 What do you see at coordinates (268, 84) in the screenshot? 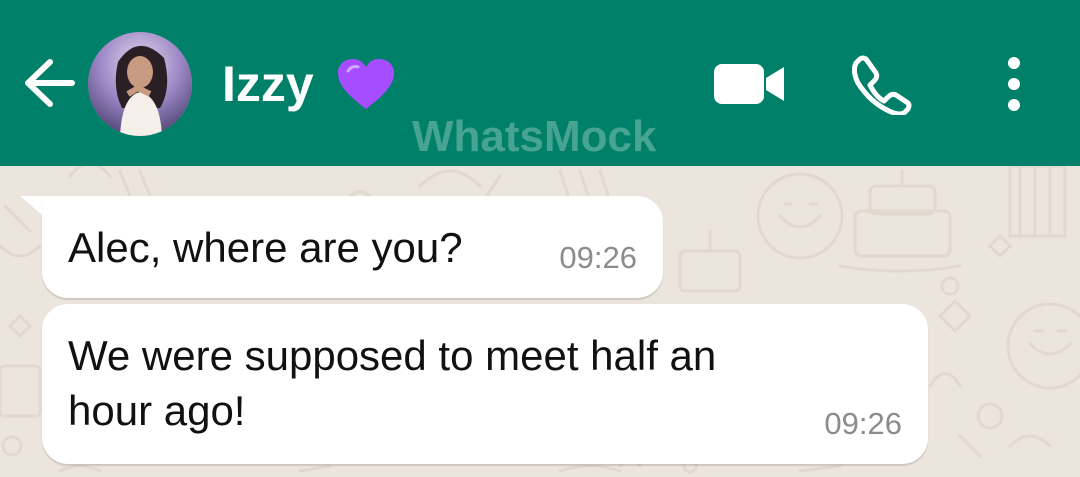
I see `contact-name-text: Izzy` at bounding box center [268, 84].